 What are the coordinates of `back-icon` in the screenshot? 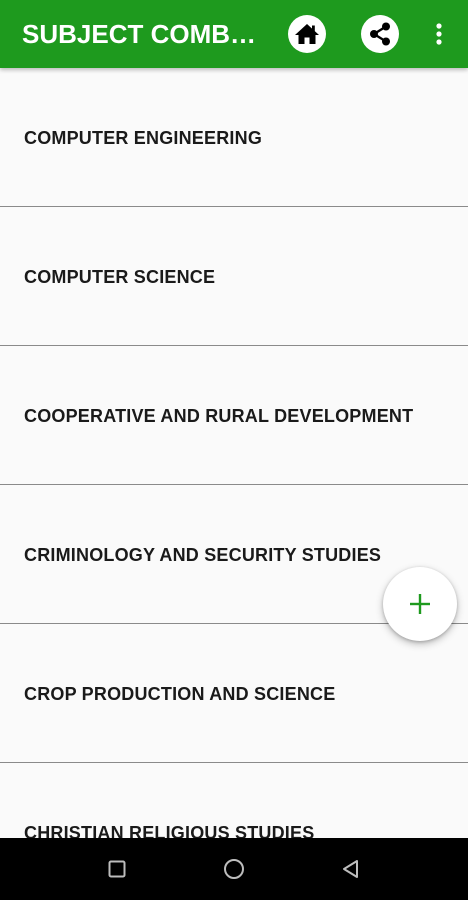 It's located at (350, 869).